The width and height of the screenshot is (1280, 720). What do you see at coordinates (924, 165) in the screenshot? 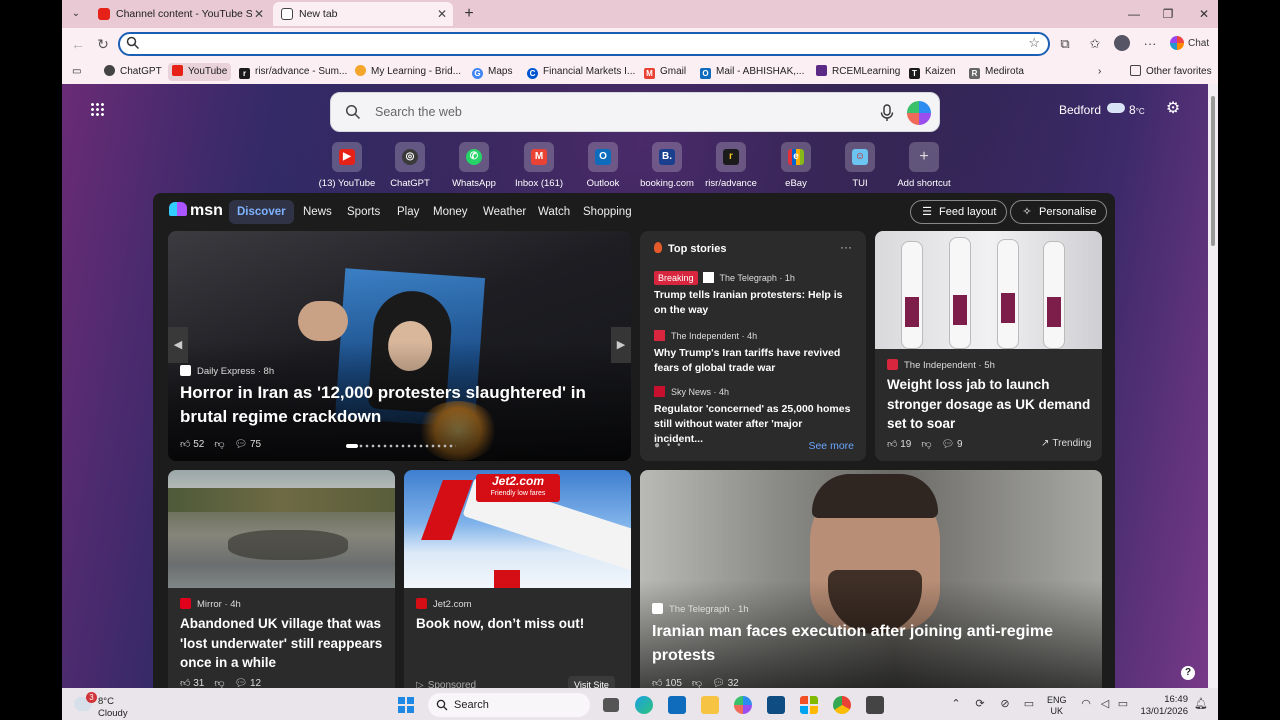
I see `add-shortcut-button: + Add shortcut` at bounding box center [924, 165].